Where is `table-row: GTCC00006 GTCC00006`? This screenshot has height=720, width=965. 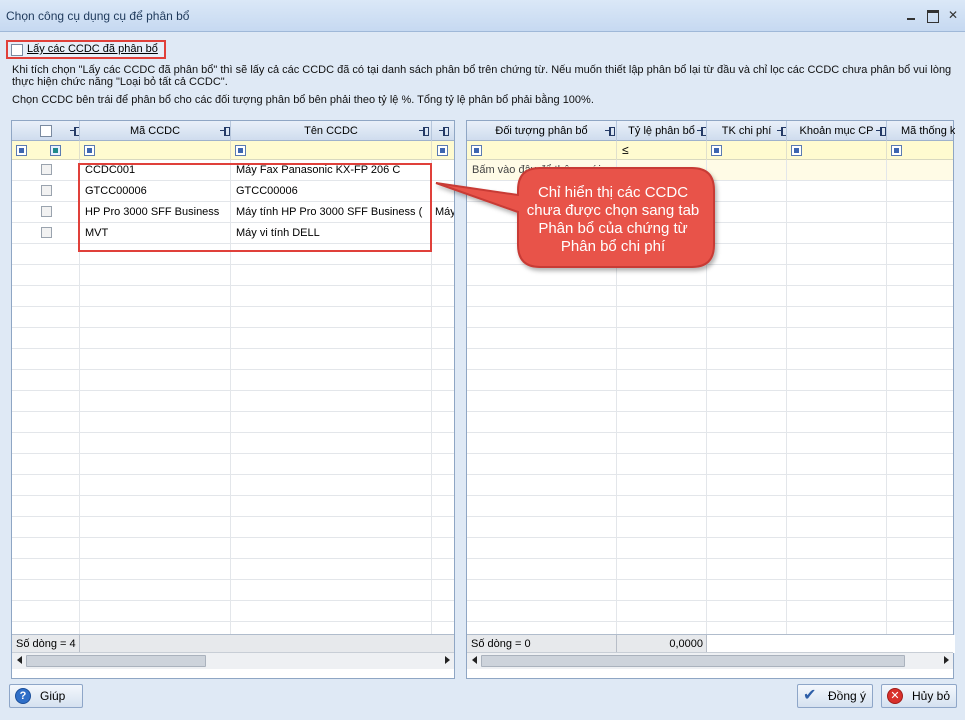 table-row: GTCC00006 GTCC00006 is located at coordinates (233, 191).